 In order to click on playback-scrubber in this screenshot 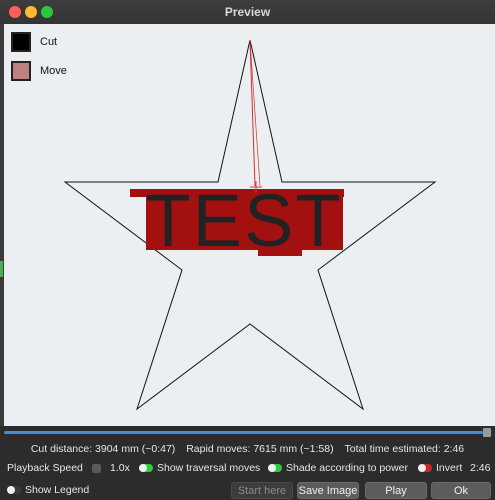, I will do `click(247, 432)`.